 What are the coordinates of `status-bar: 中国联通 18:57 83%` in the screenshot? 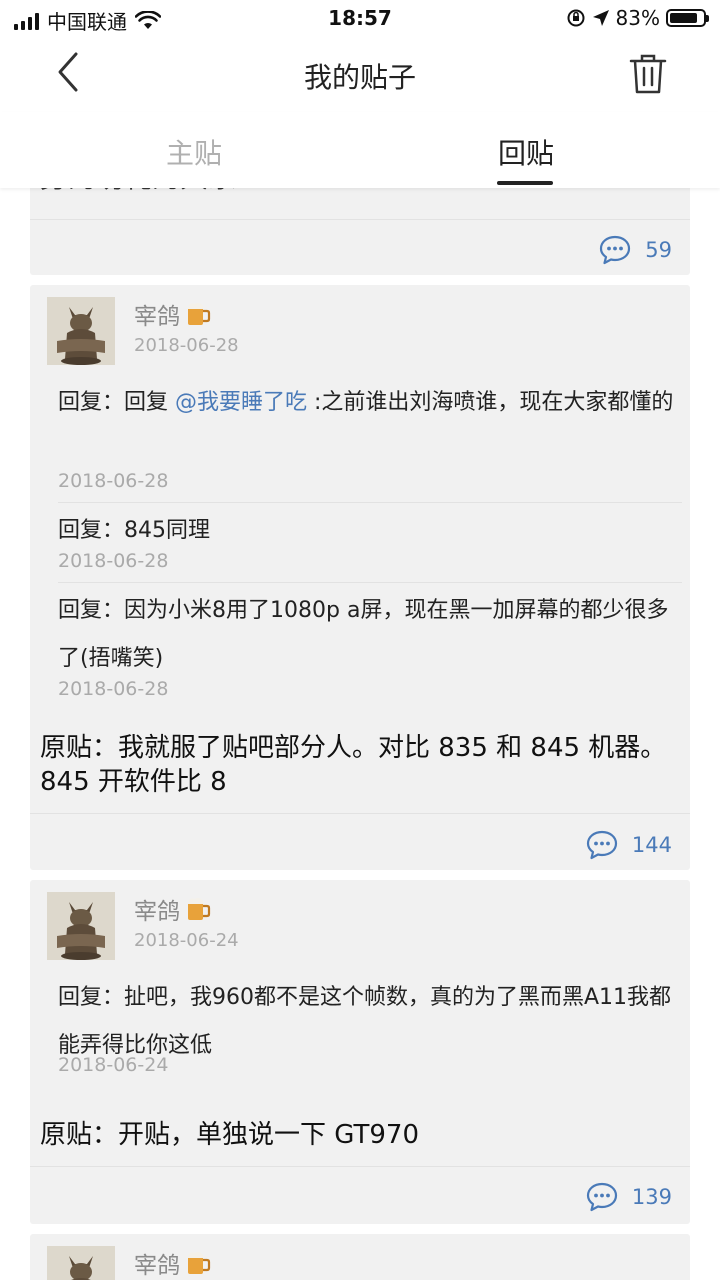 It's located at (360, 18).